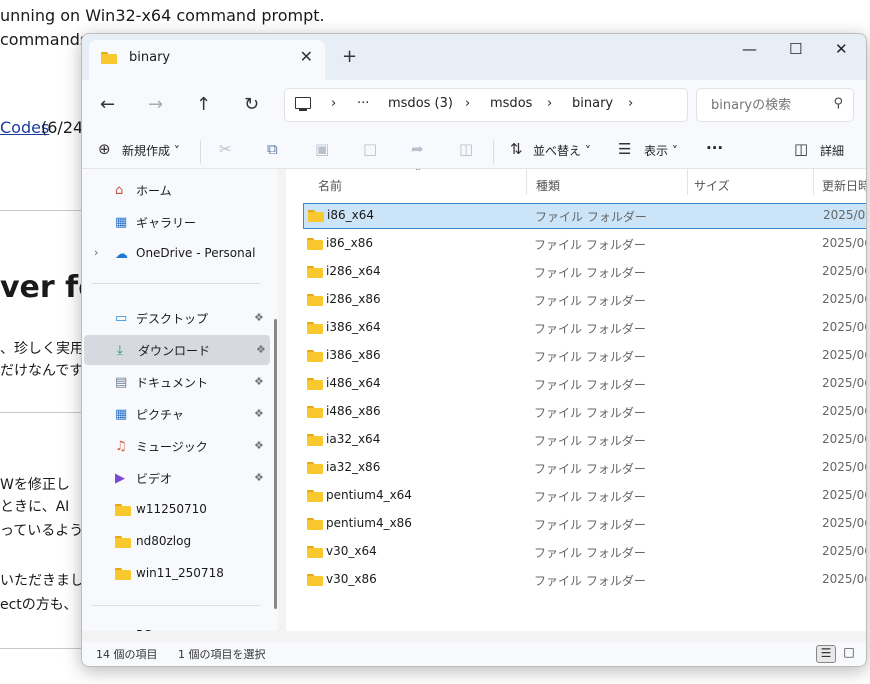  Describe the element at coordinates (516, 149) in the screenshot. I see `sort-icon: ⇅` at that location.